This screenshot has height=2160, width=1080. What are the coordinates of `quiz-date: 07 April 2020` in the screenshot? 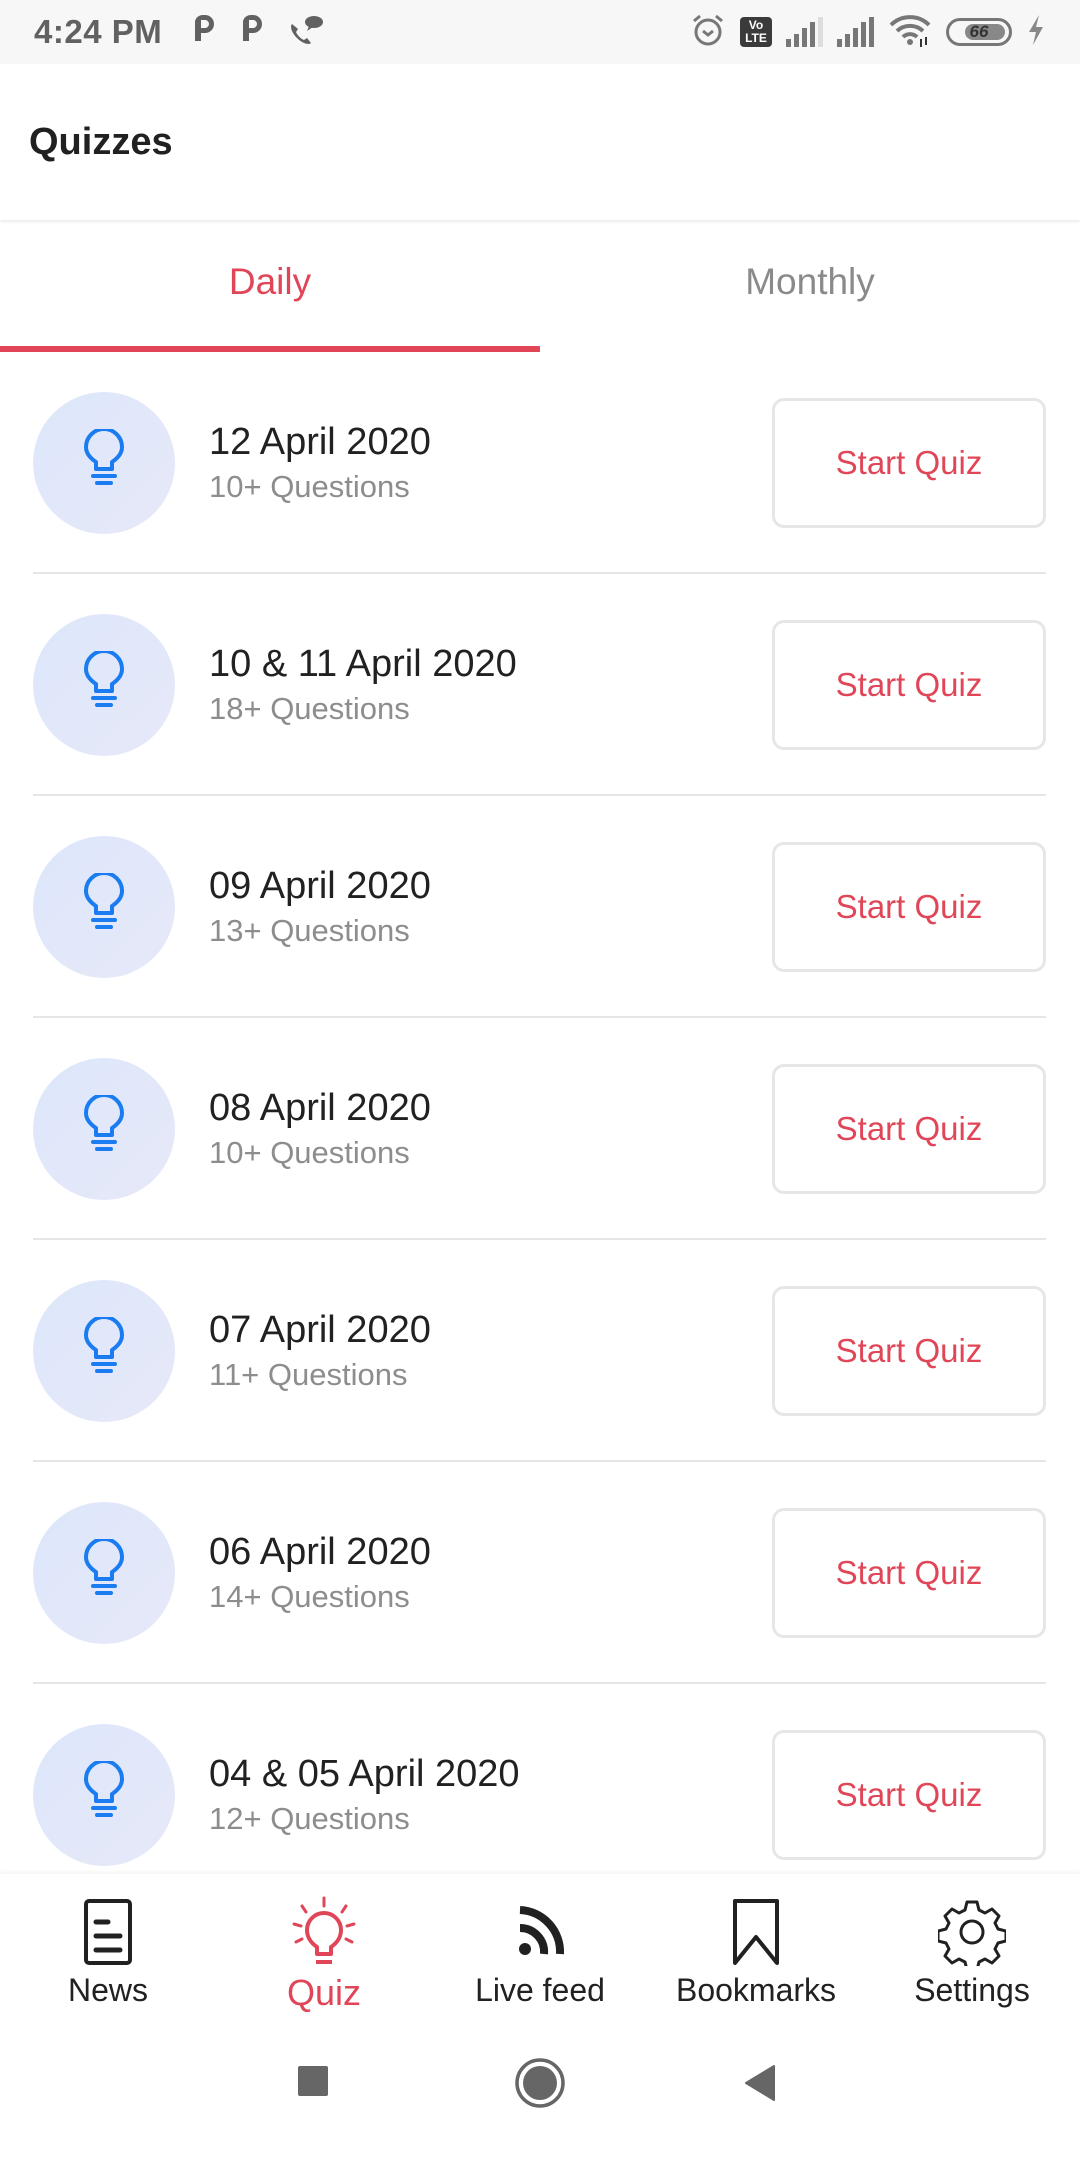 It's located at (320, 1330).